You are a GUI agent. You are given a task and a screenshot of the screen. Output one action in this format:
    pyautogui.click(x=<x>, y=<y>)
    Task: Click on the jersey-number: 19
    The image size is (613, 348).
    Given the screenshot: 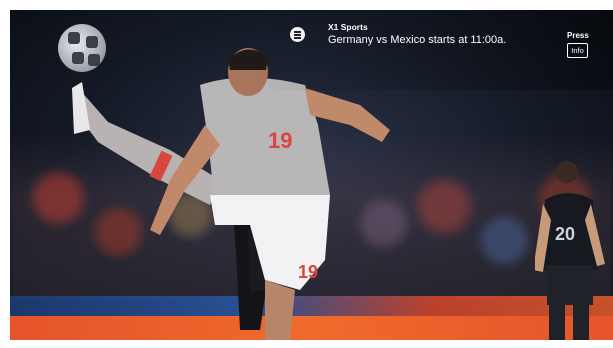 What is the action you would take?
    pyautogui.click(x=280, y=140)
    